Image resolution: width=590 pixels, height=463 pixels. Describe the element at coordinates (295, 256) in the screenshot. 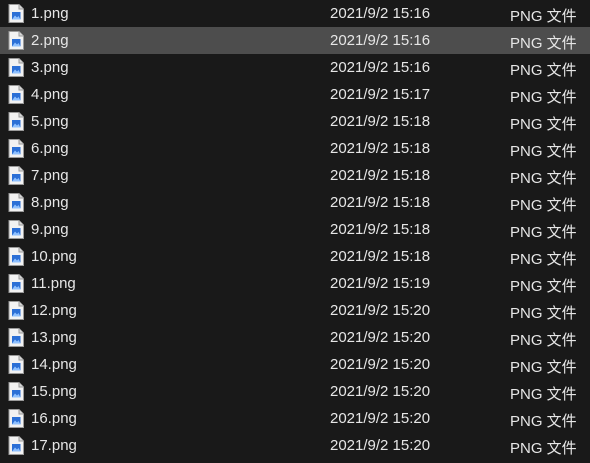

I see `file-row: 10.png 2021/9/2 15:18 PNG 文件` at that location.